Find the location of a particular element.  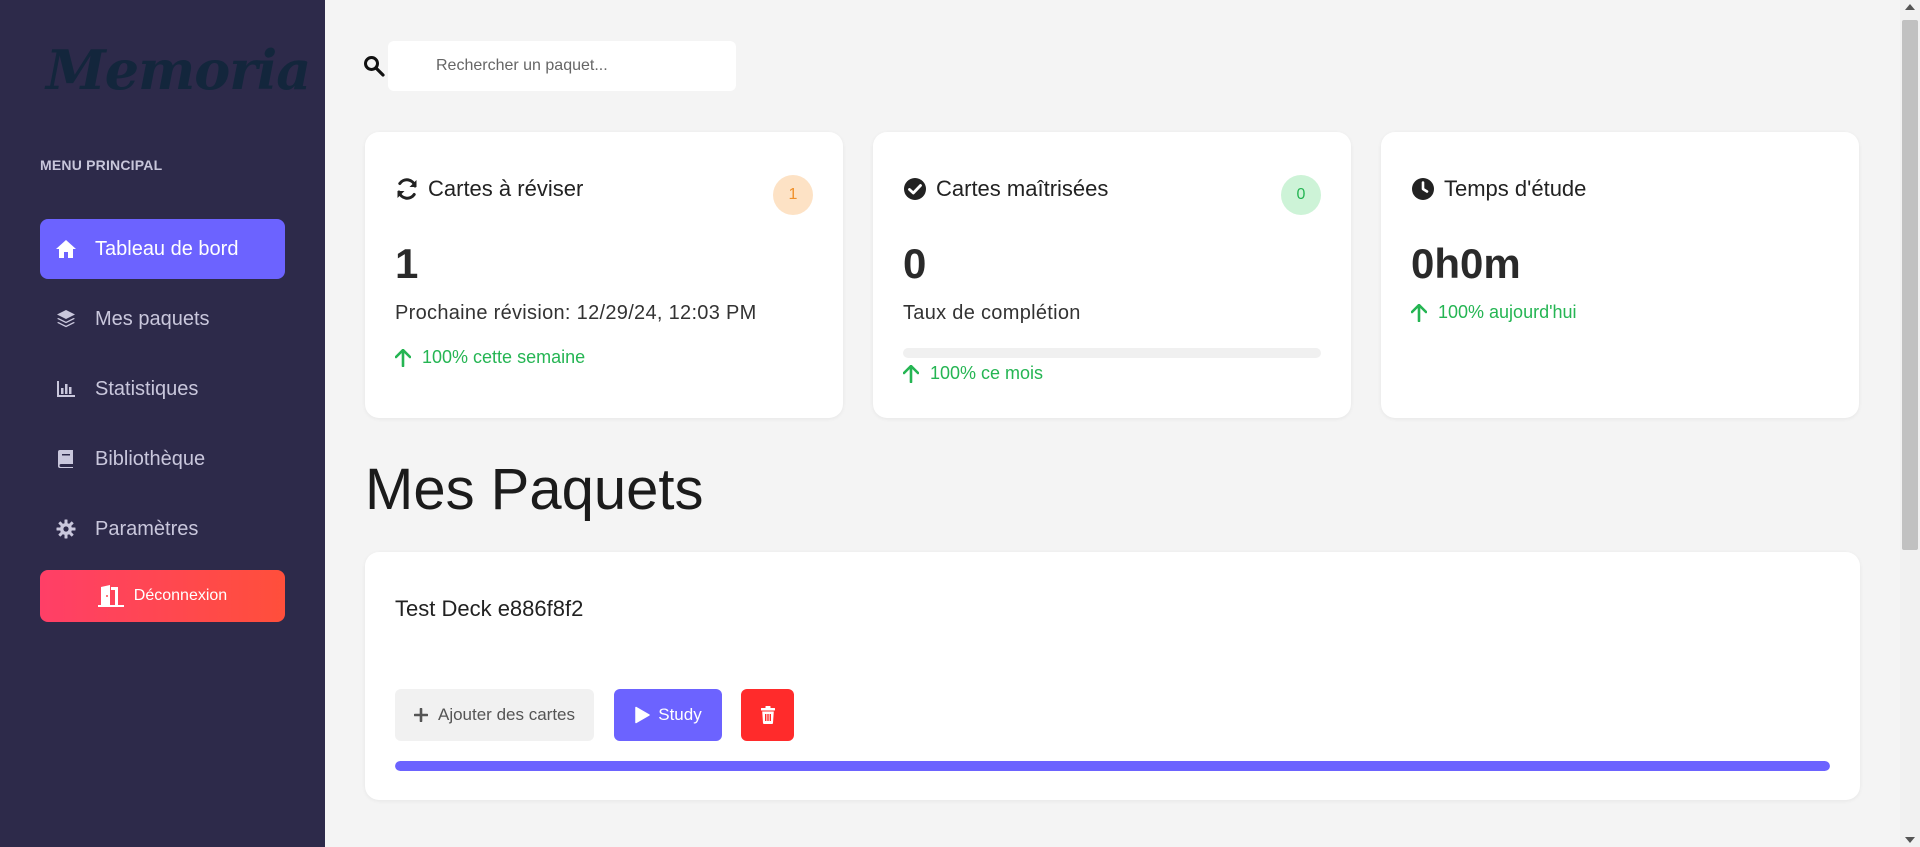

stat-subtitle: Prochaine révision: 12/29/24, 12:03 PM is located at coordinates (576, 313).